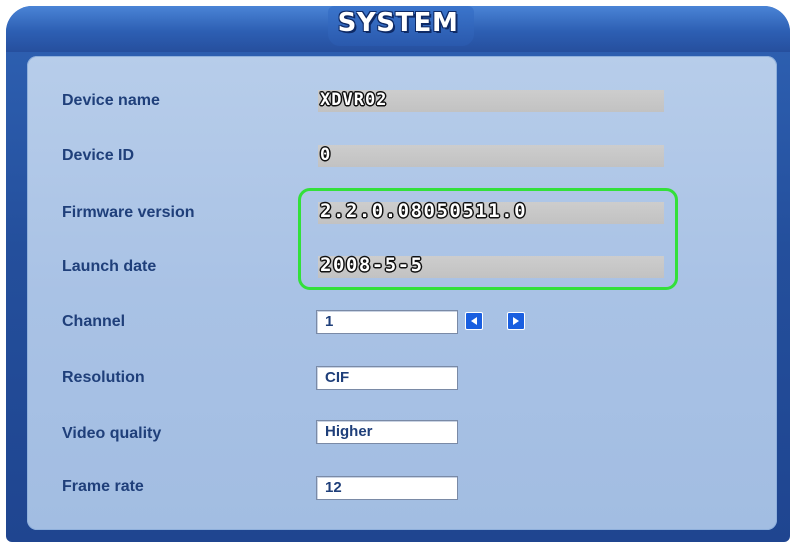 Image resolution: width=796 pixels, height=544 pixels. What do you see at coordinates (387, 488) in the screenshot?
I see `frame-rate-field: 12` at bounding box center [387, 488].